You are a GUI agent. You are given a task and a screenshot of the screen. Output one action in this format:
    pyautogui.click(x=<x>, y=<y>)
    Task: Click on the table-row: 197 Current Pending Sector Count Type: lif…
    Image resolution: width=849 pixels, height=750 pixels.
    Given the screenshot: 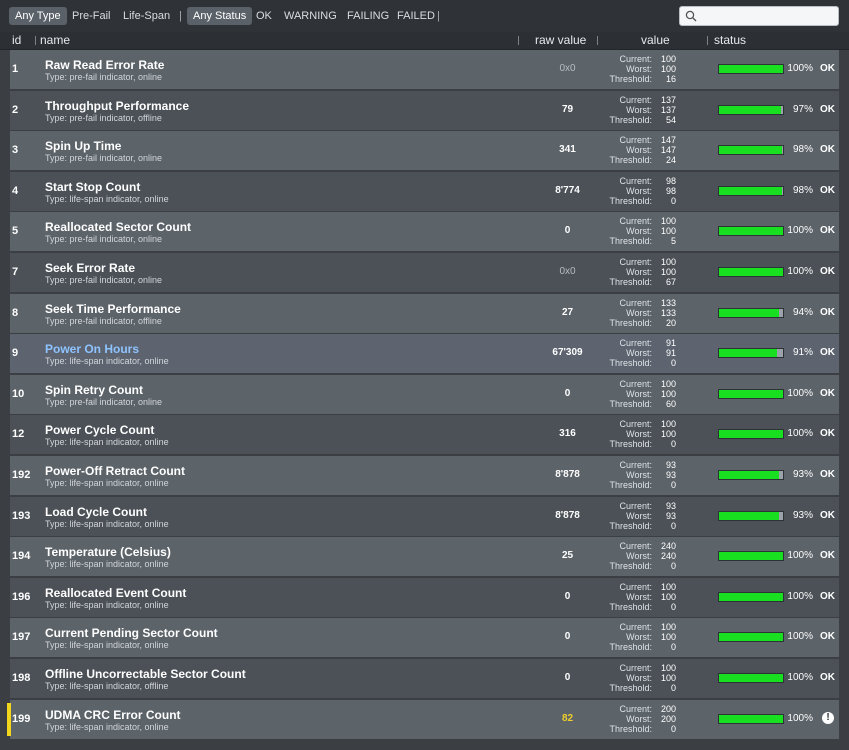 What is the action you would take?
    pyautogui.click(x=424, y=638)
    